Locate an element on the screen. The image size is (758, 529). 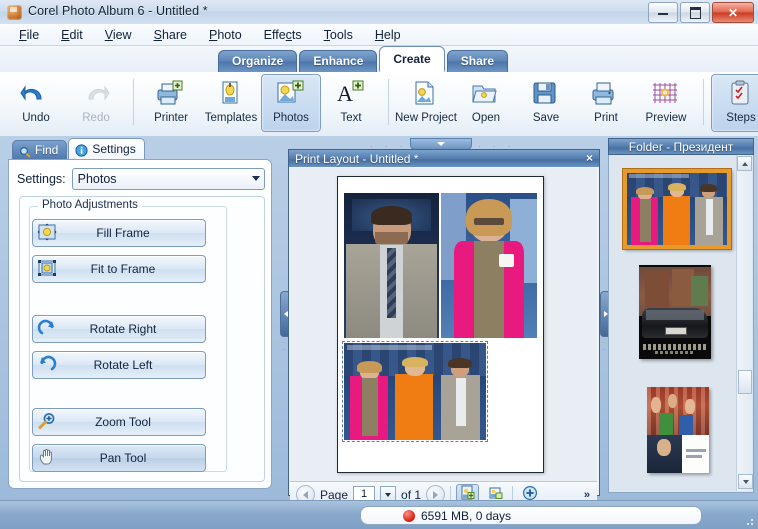
button-rotate-left: Rotate Left is located at coordinates (119, 365).